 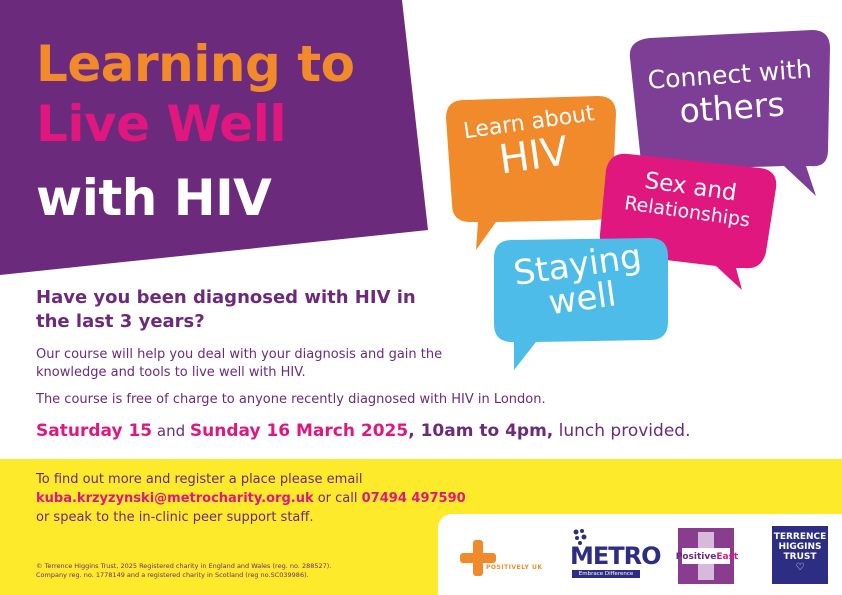 I want to click on terrence-higgins-trust-logo: TERRENCE HIGGINS TRUST ♡, so click(x=800, y=555).